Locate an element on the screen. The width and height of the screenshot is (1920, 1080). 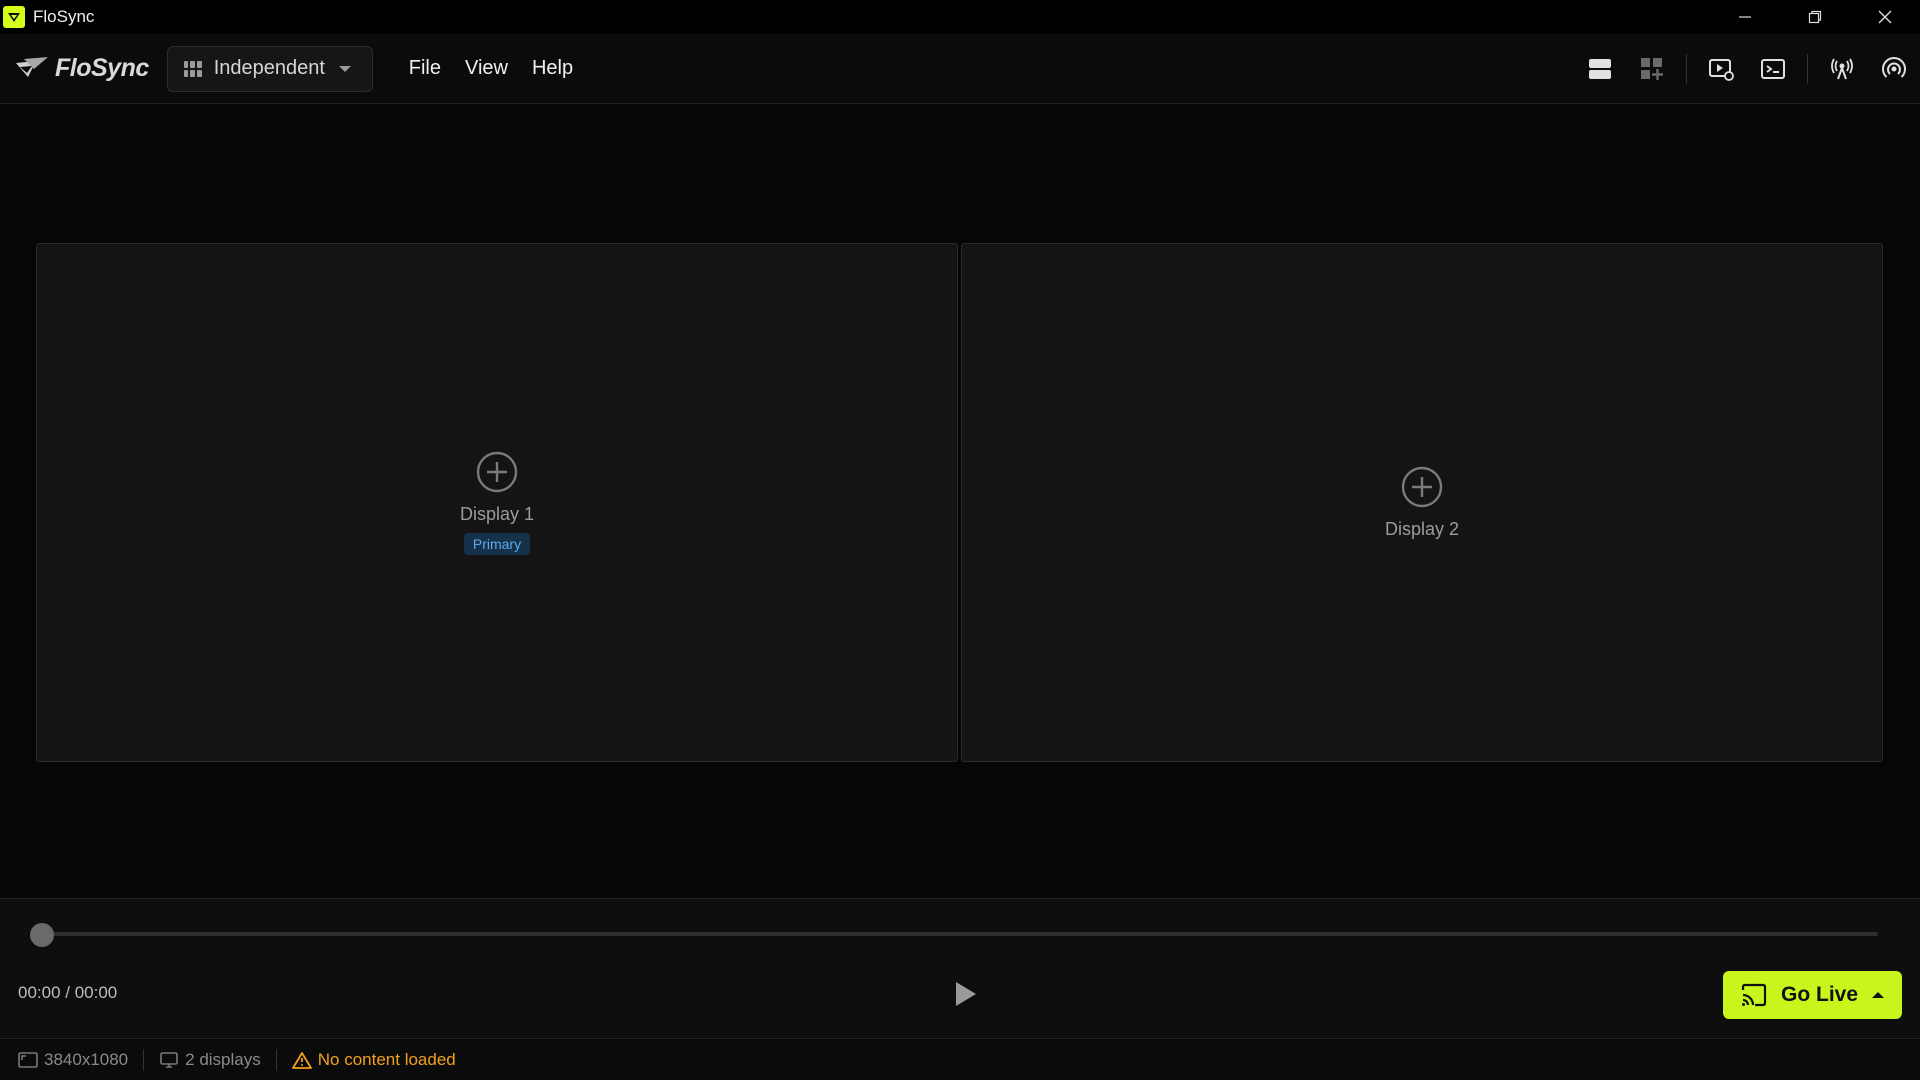
close-button is located at coordinates (1885, 17).